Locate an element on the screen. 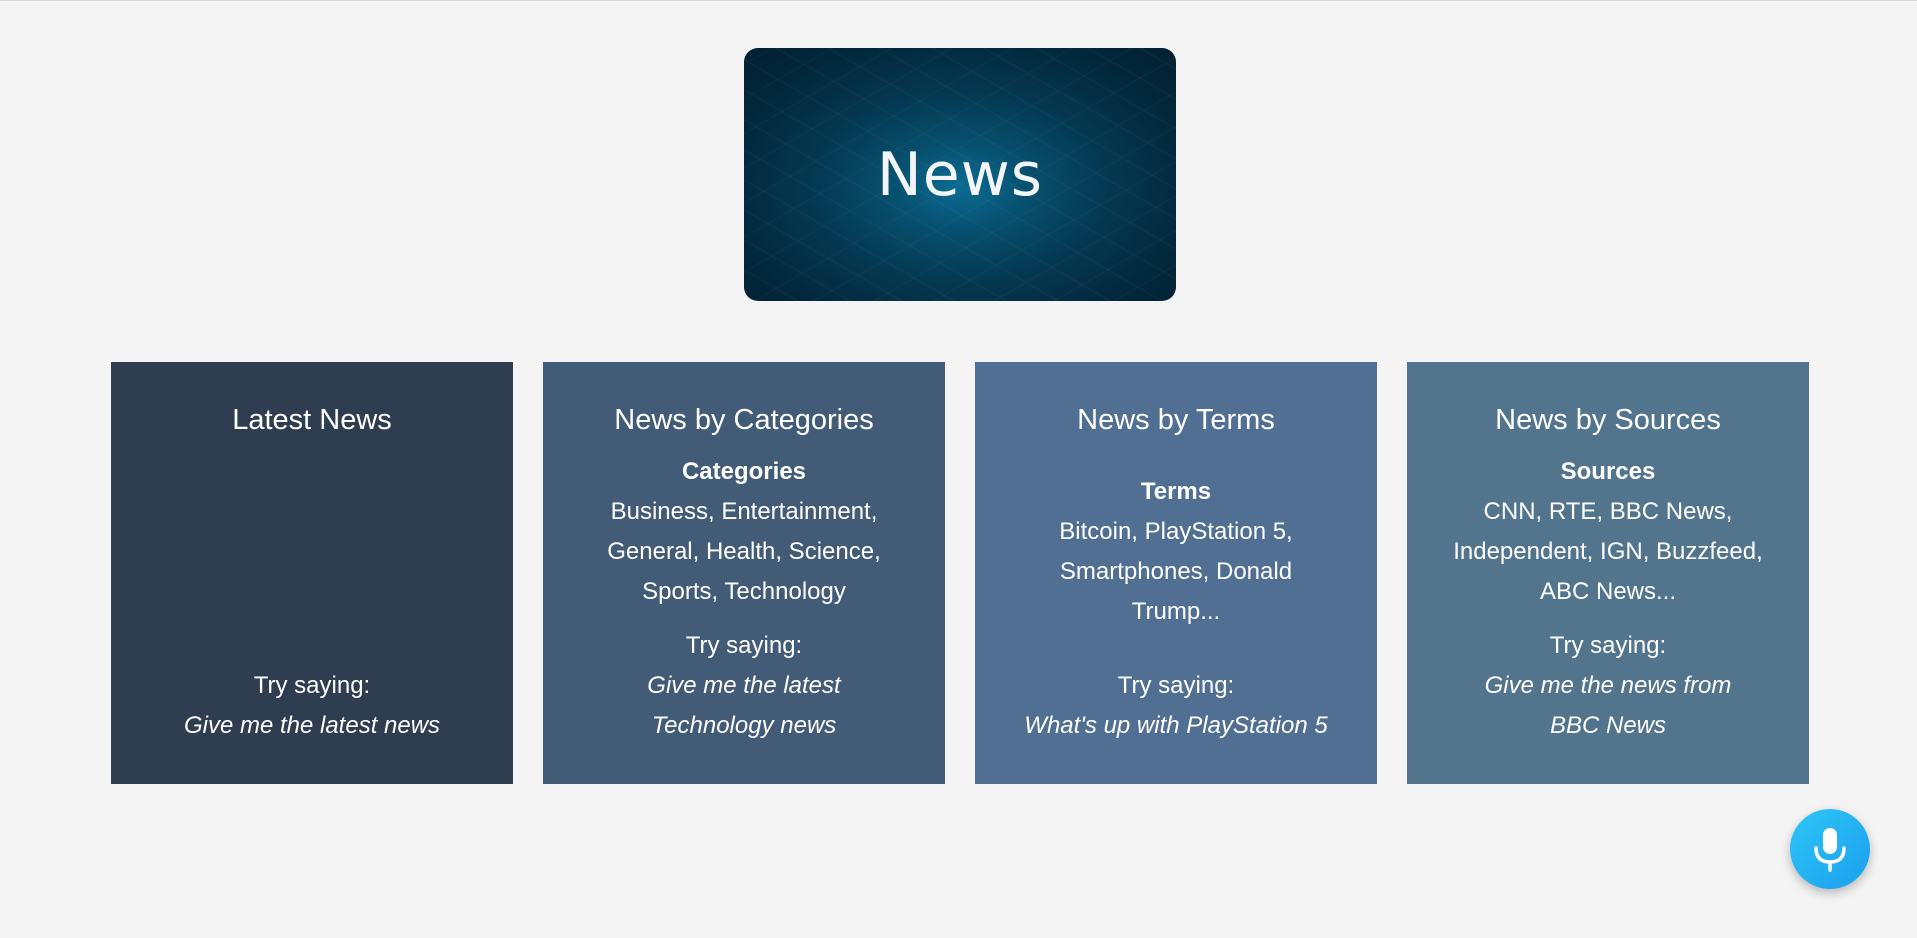 This screenshot has height=938, width=1917. list-label: Terms is located at coordinates (1176, 491).